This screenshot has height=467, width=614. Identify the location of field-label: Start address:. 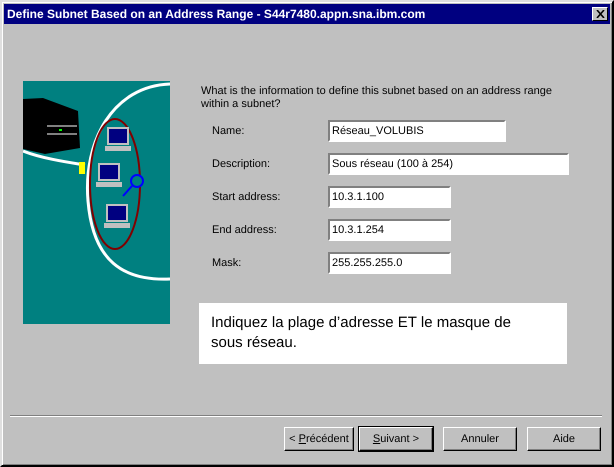
(246, 197).